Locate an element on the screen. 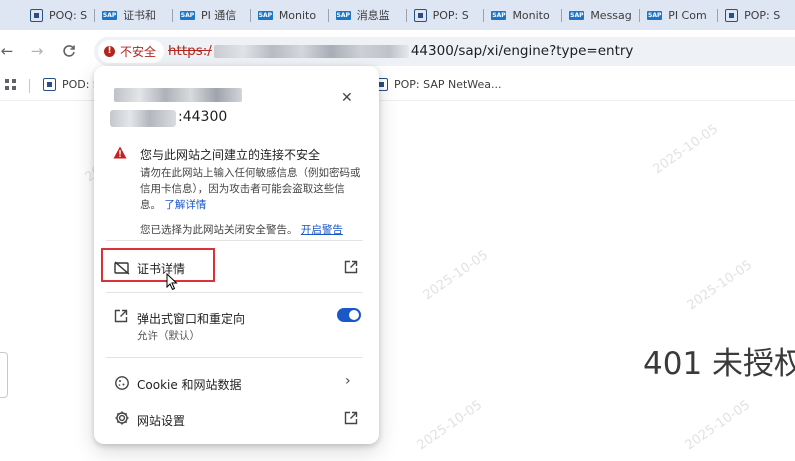  bookmarks-divider is located at coordinates (29, 86).